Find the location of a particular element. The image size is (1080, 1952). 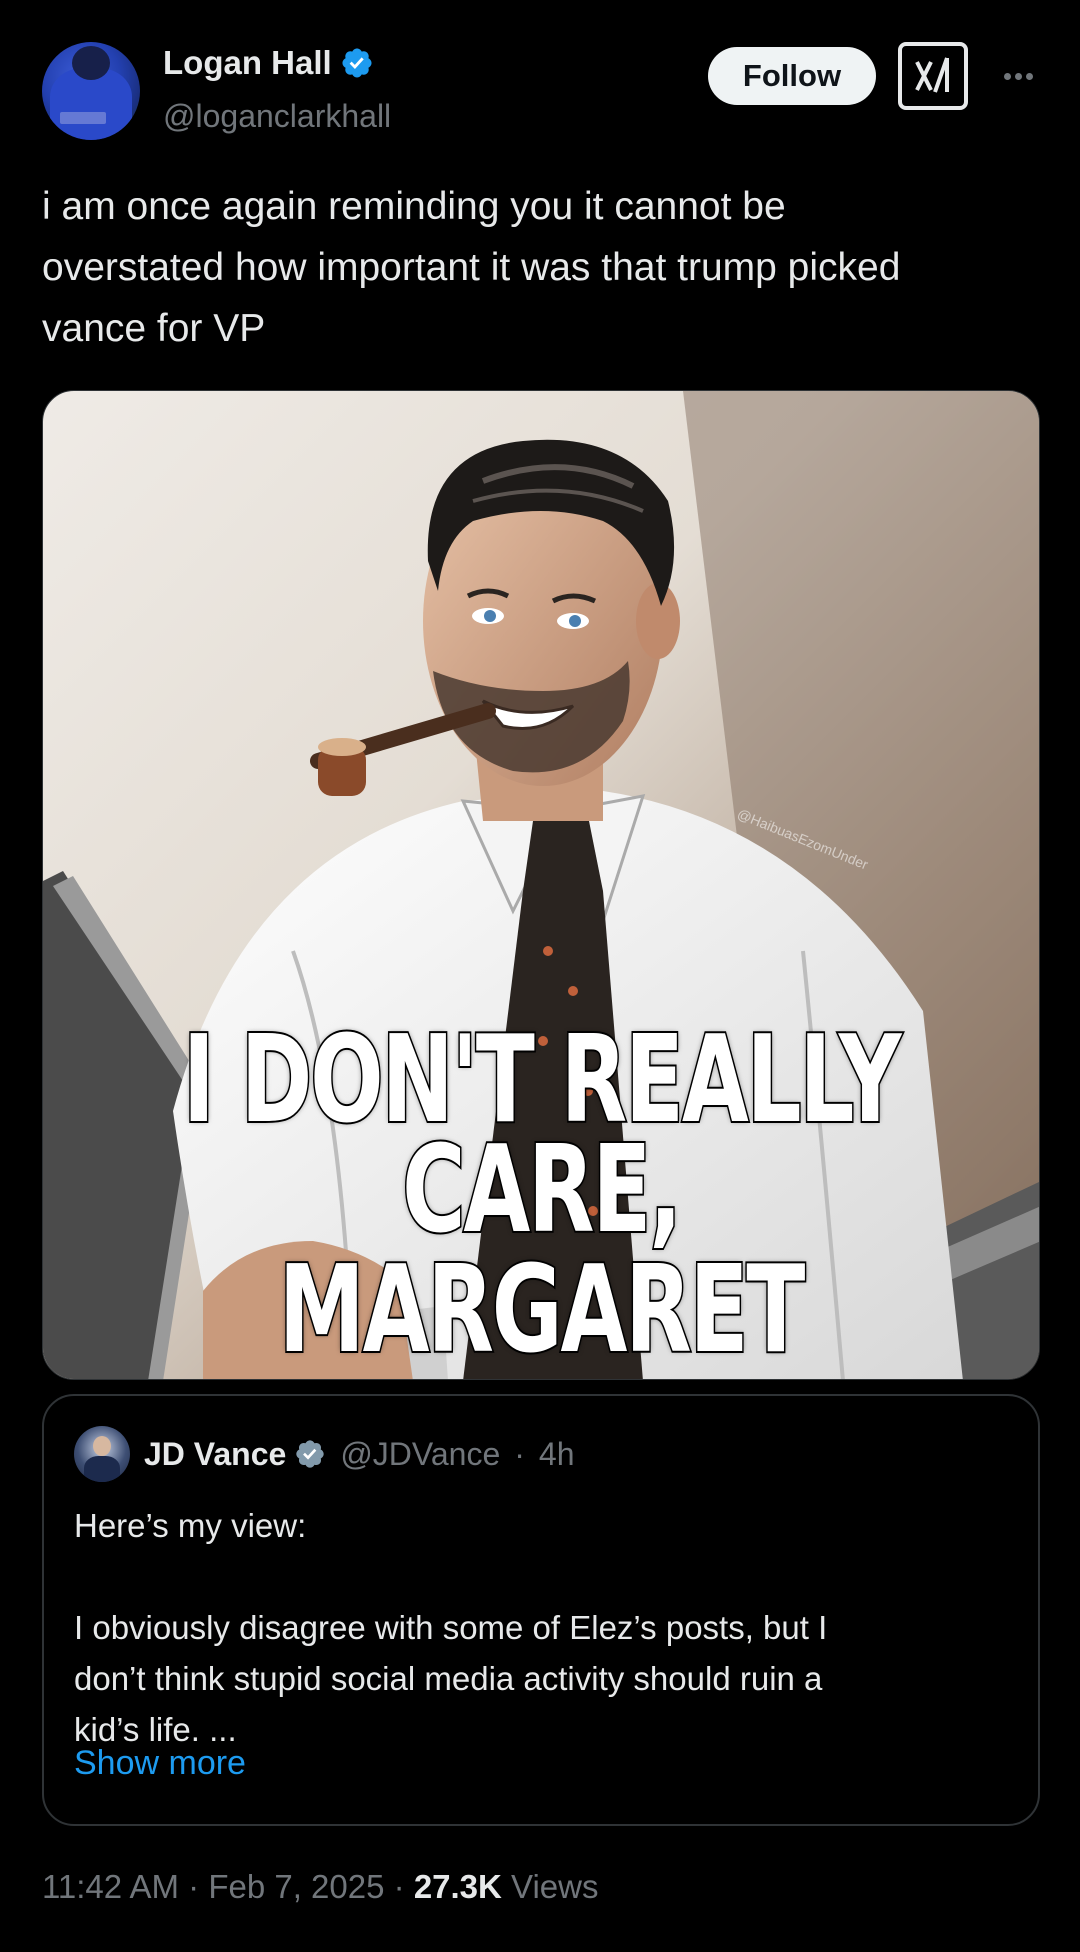

tweet-meta-row: 11:42 AM · Feb 7, 2025 · 27.3K Views is located at coordinates (320, 1887).